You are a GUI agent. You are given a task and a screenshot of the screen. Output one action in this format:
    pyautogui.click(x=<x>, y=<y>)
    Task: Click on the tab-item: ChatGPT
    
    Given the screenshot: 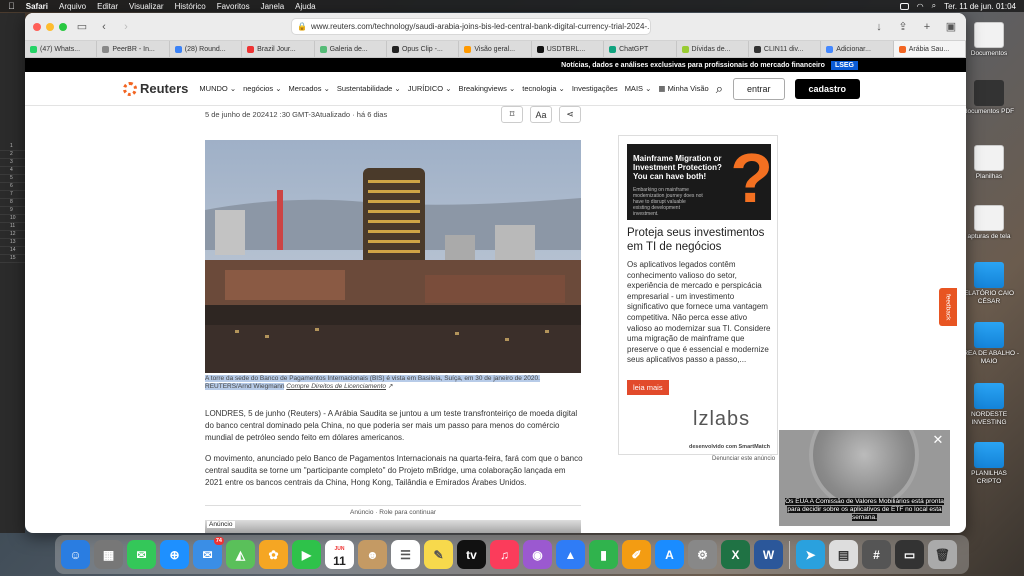 What is the action you would take?
    pyautogui.click(x=640, y=49)
    